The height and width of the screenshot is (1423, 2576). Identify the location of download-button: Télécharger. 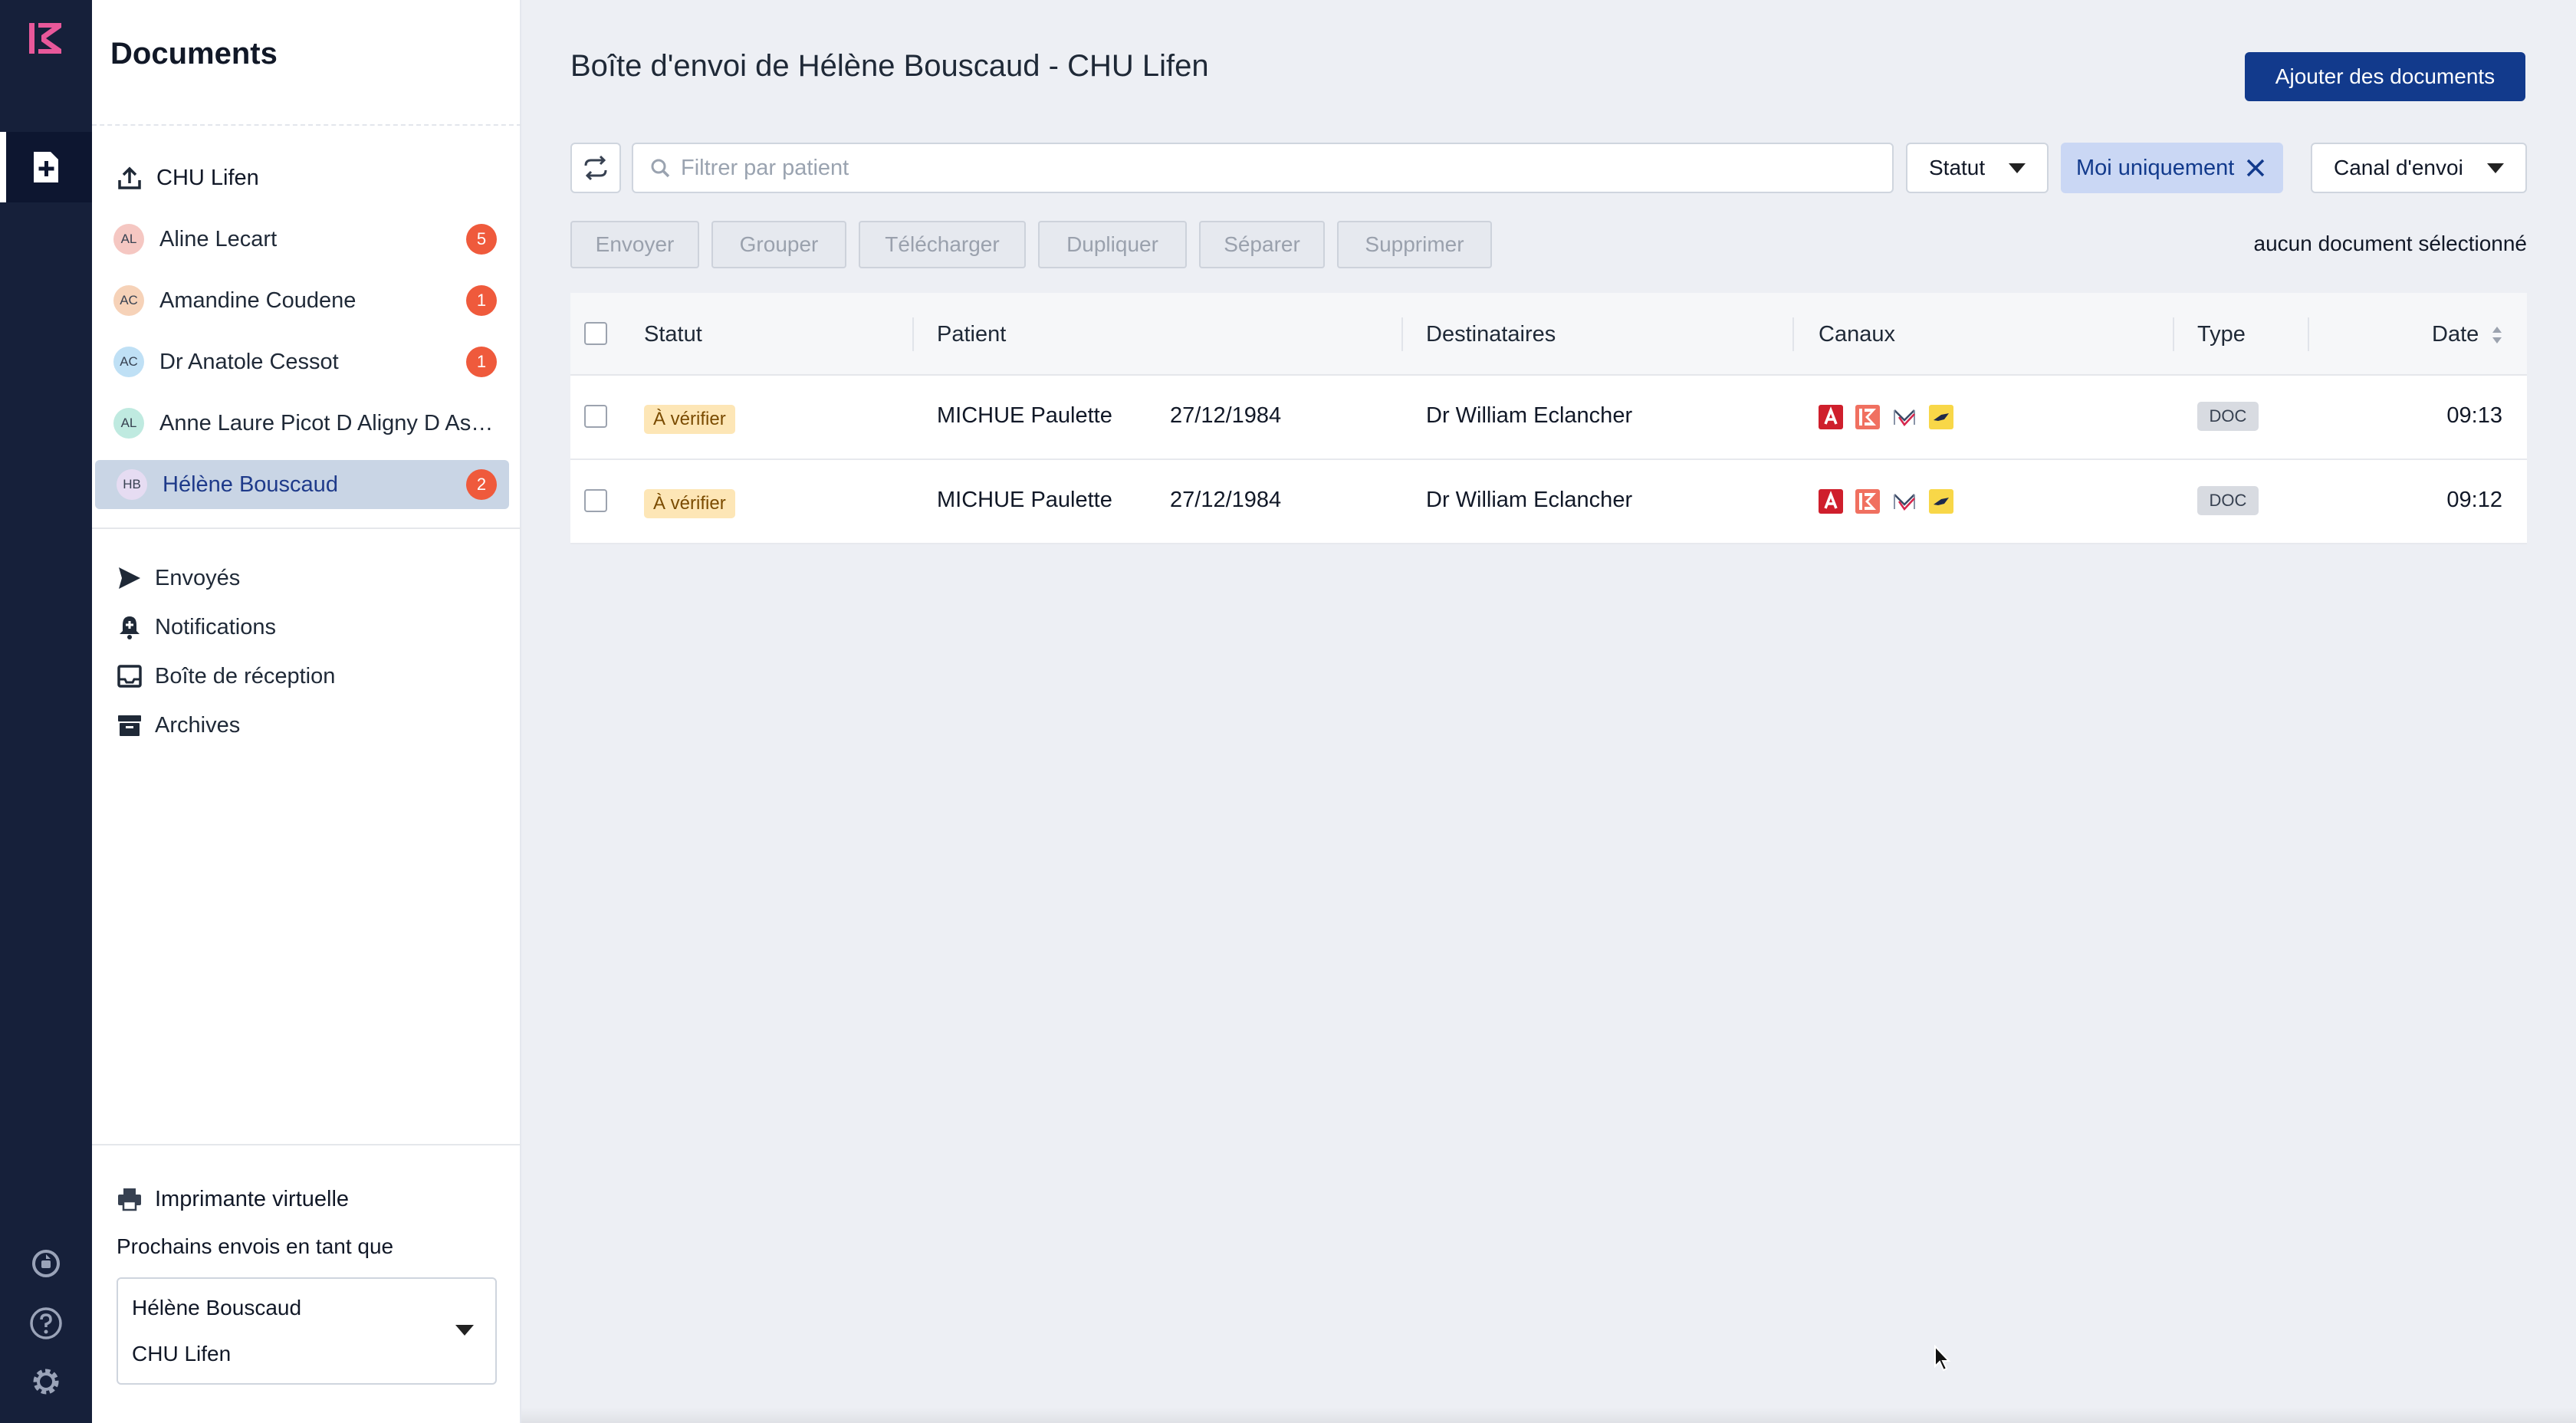
(942, 244).